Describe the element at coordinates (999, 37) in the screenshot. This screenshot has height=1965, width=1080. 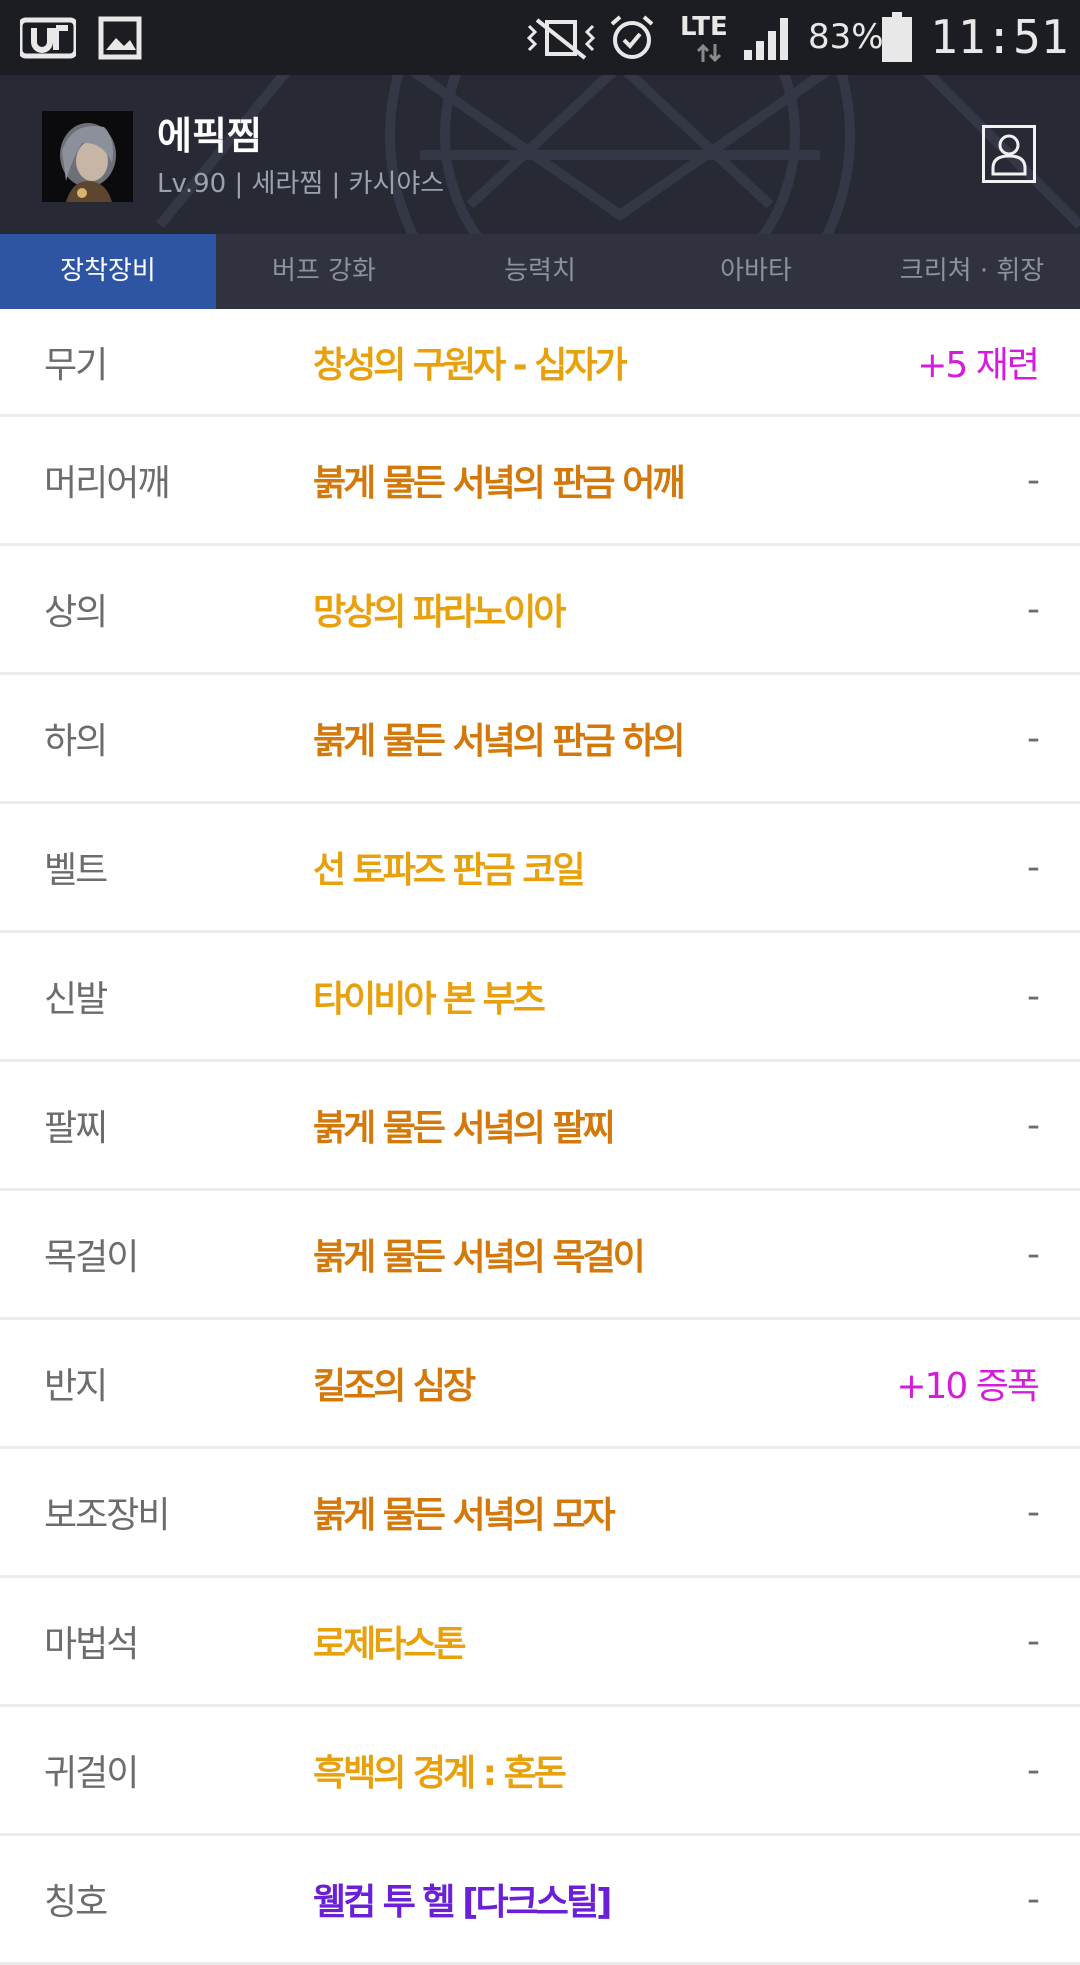
I see `clock: 11:51` at that location.